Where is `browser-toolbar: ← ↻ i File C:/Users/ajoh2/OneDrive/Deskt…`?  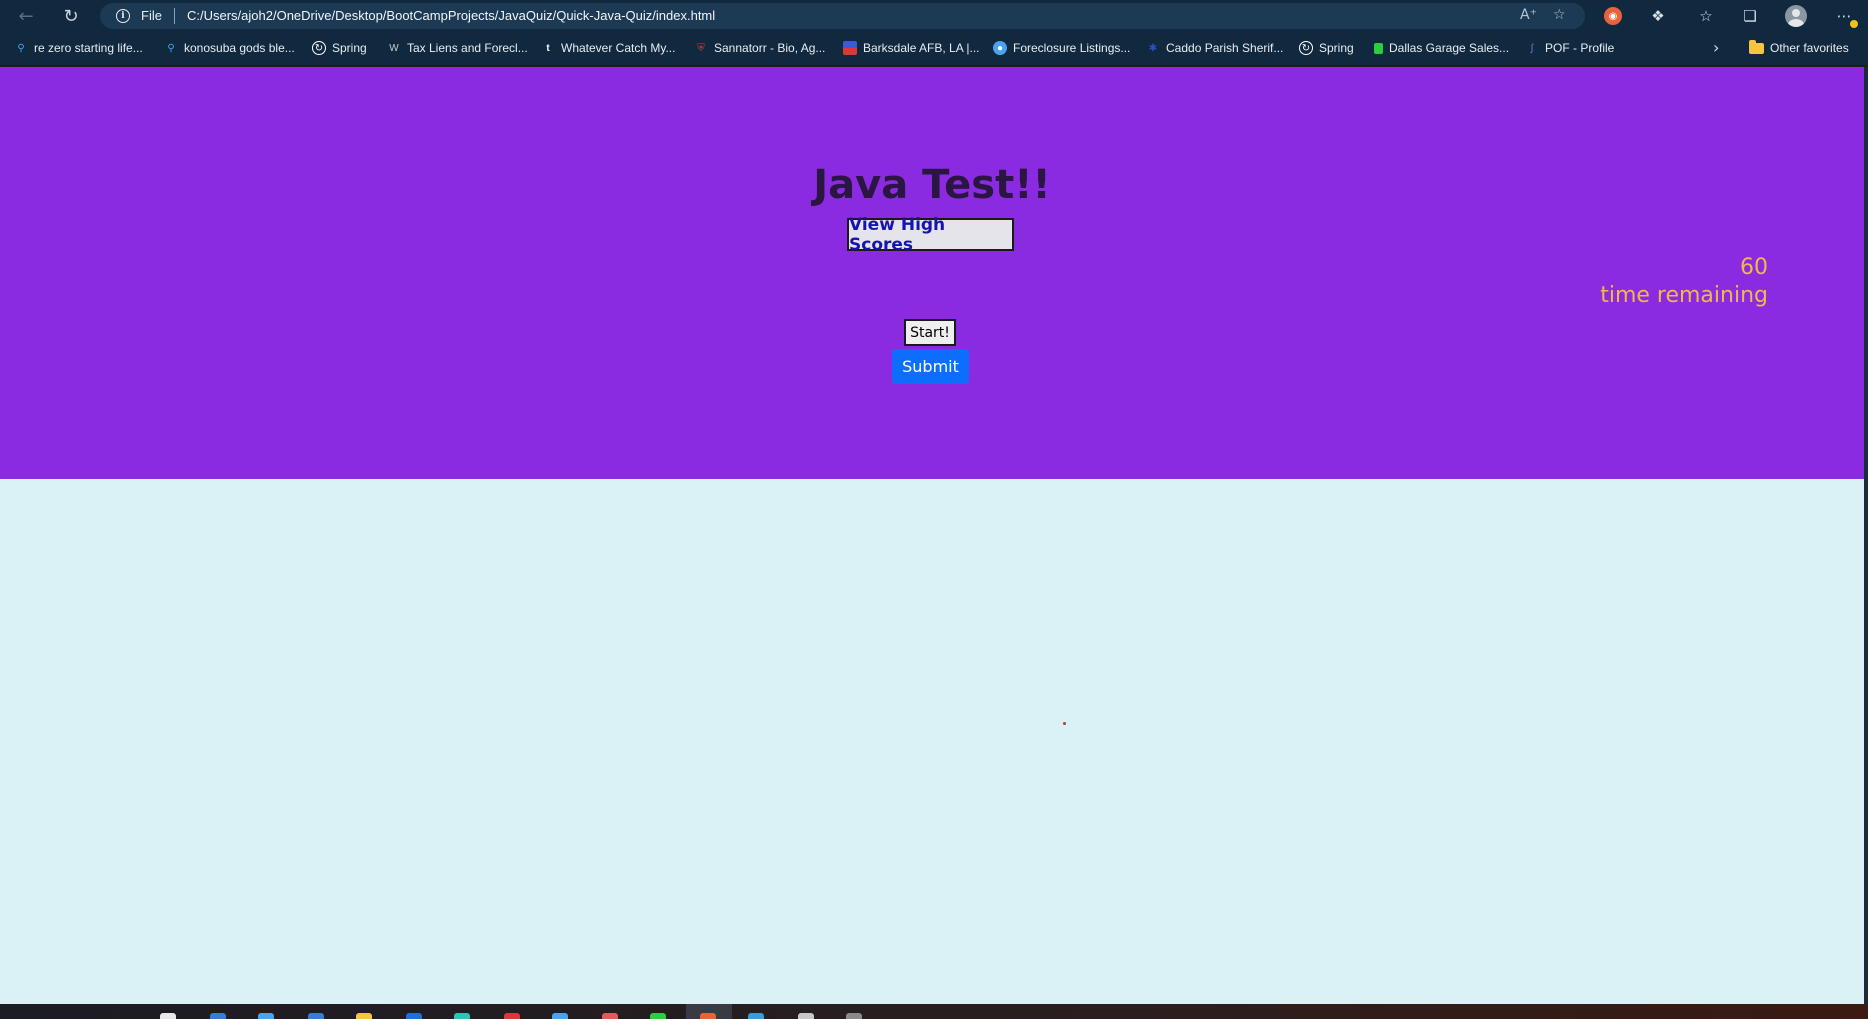
browser-toolbar: ← ↻ i File C:/Users/ajoh2/OneDrive/Deskt… is located at coordinates (934, 16).